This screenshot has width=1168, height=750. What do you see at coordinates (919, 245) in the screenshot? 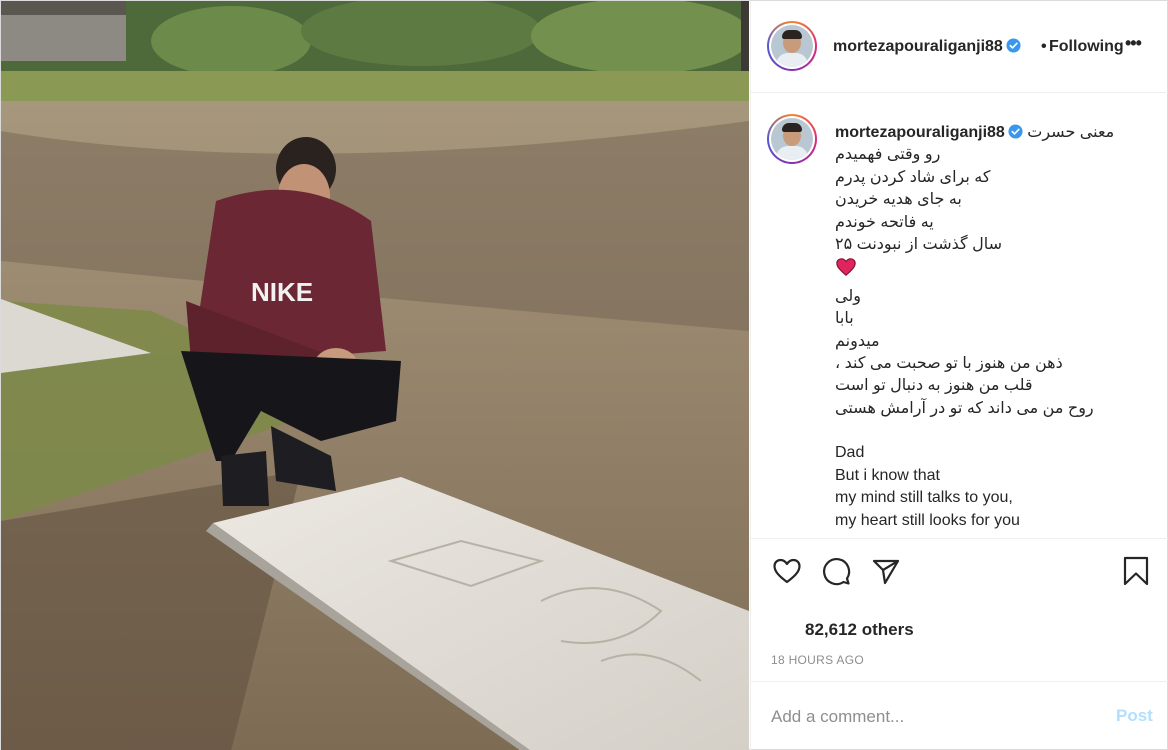
I see `caption-line: ۲۵ سال گذشت از نبودنت` at bounding box center [919, 245].